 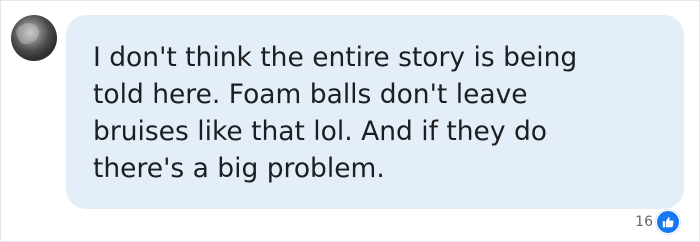 I want to click on reaction-count: 16, so click(x=644, y=222).